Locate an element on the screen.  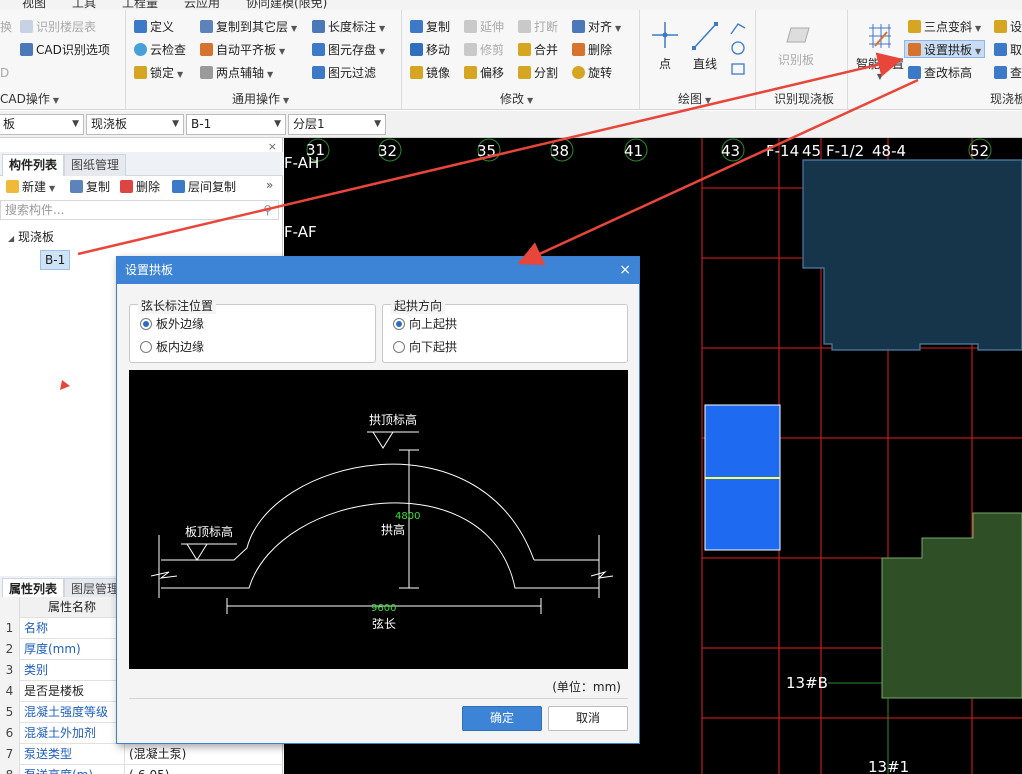
menu-cloud: 云应用 is located at coordinates (202, 5).